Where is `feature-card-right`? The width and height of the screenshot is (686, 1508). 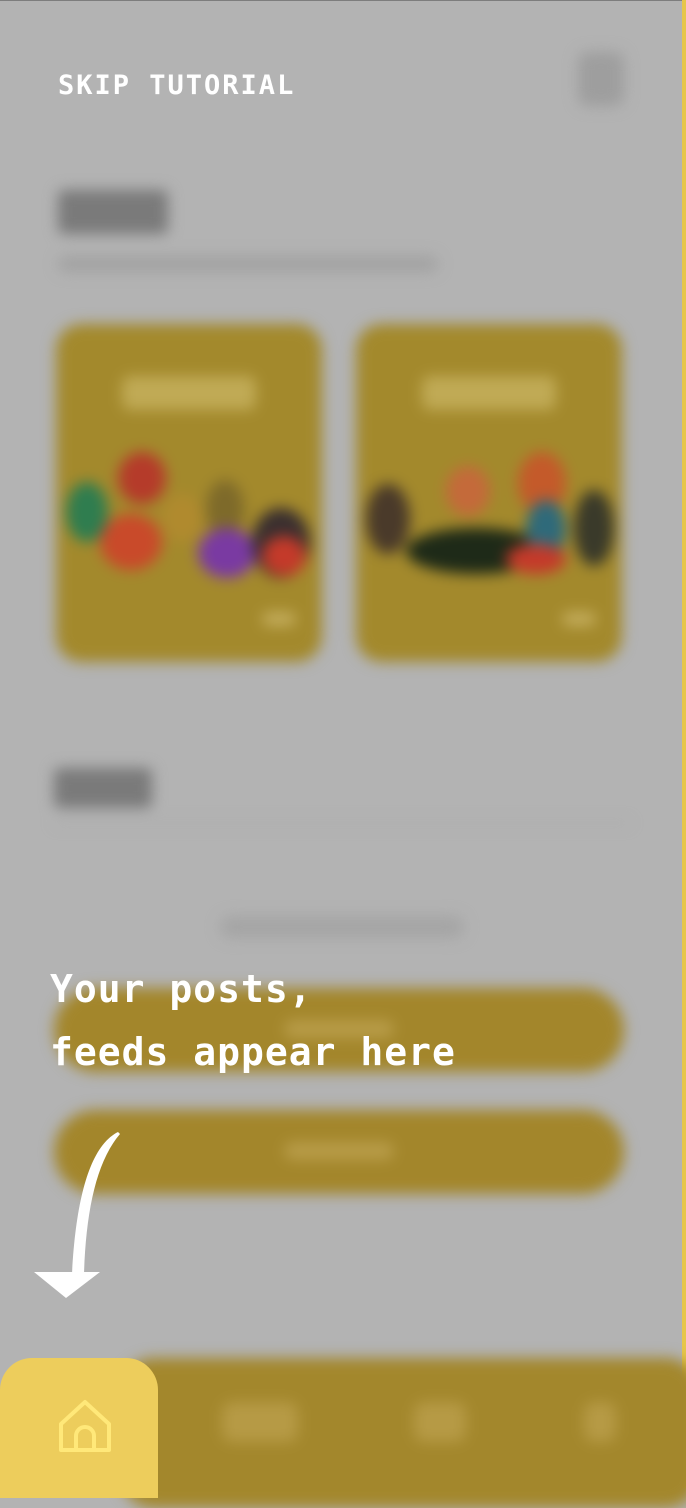 feature-card-right is located at coordinates (489, 493).